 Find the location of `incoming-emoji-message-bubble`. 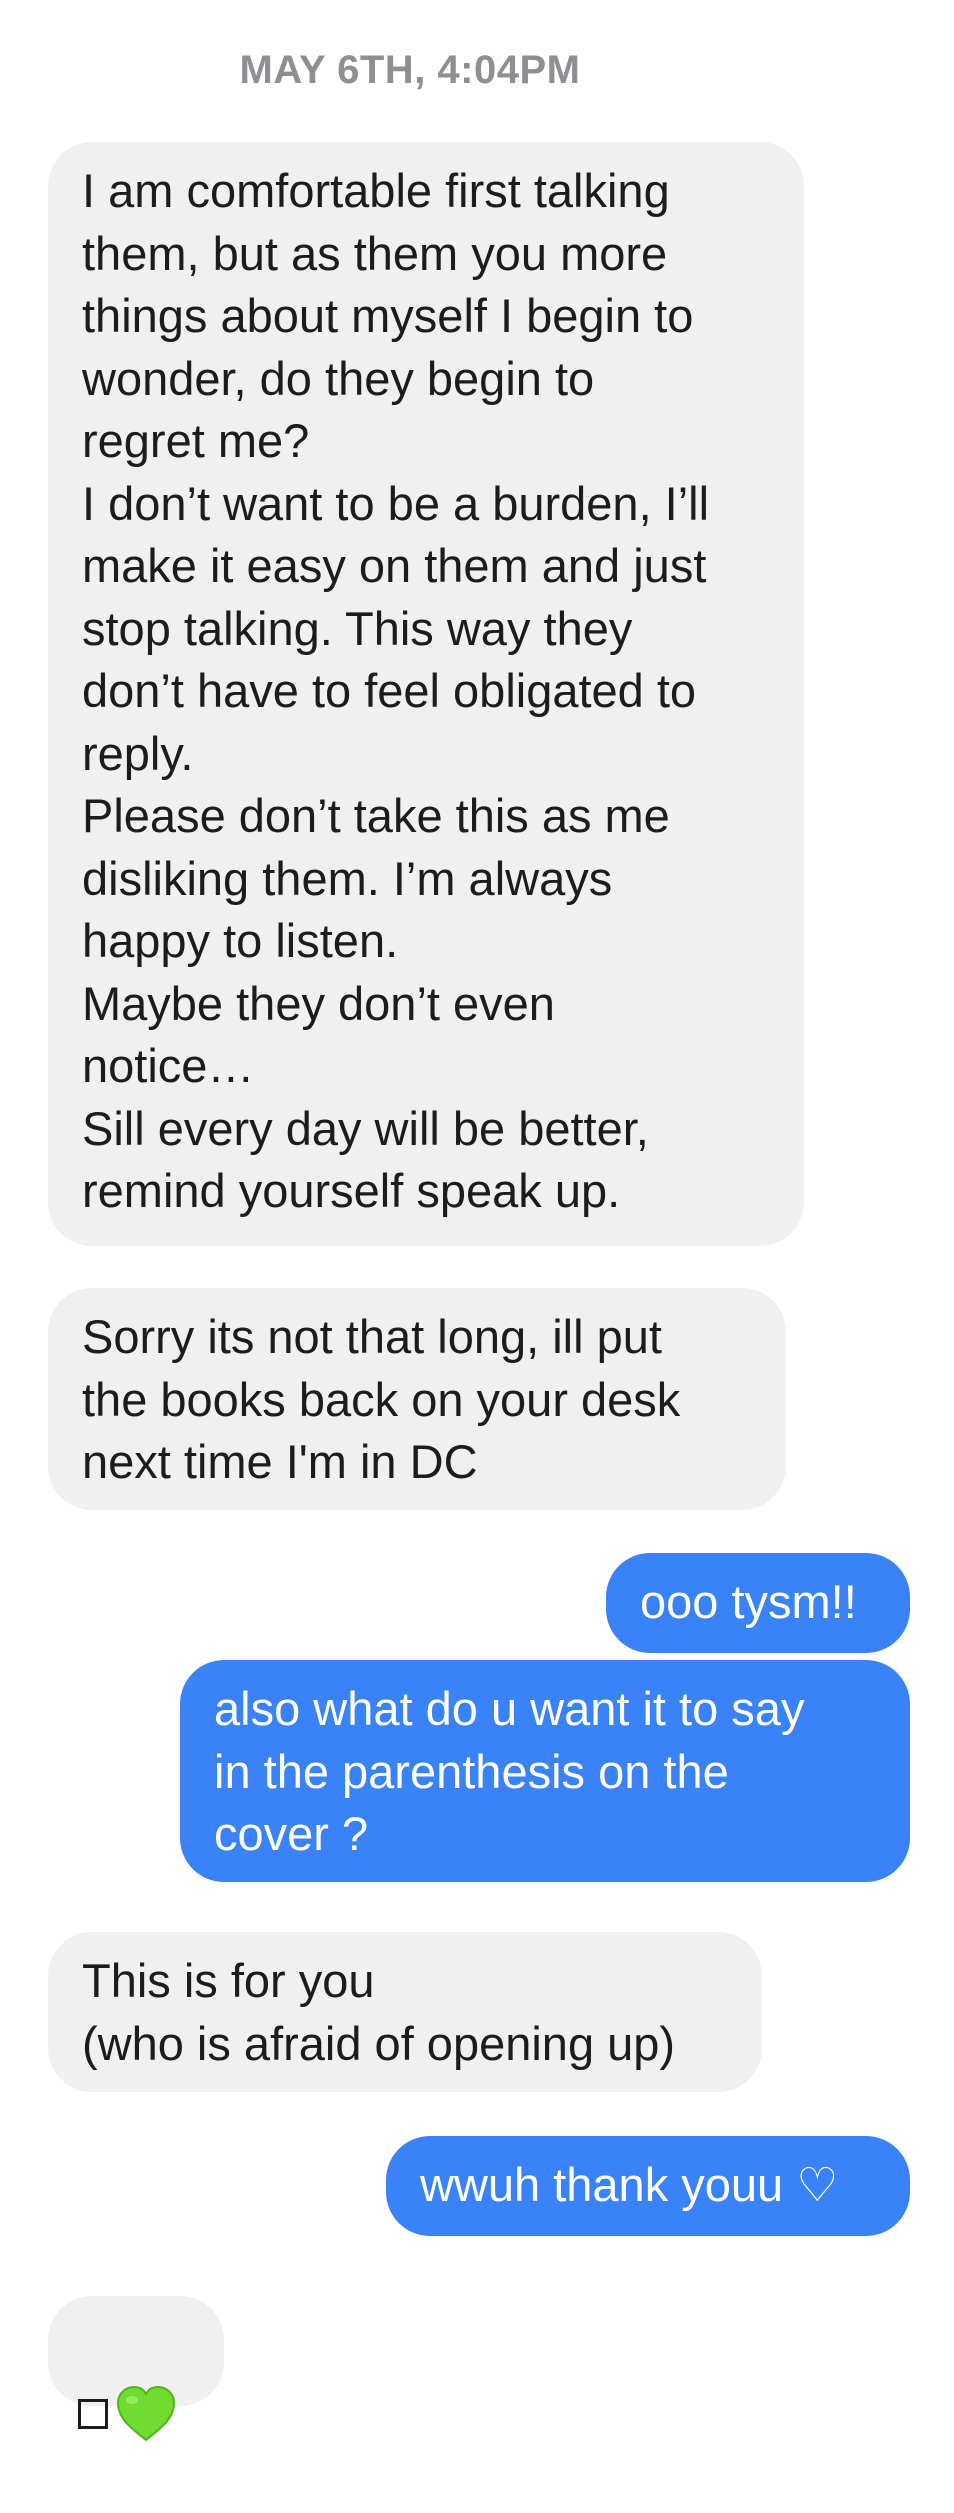

incoming-emoji-message-bubble is located at coordinates (136, 2368).